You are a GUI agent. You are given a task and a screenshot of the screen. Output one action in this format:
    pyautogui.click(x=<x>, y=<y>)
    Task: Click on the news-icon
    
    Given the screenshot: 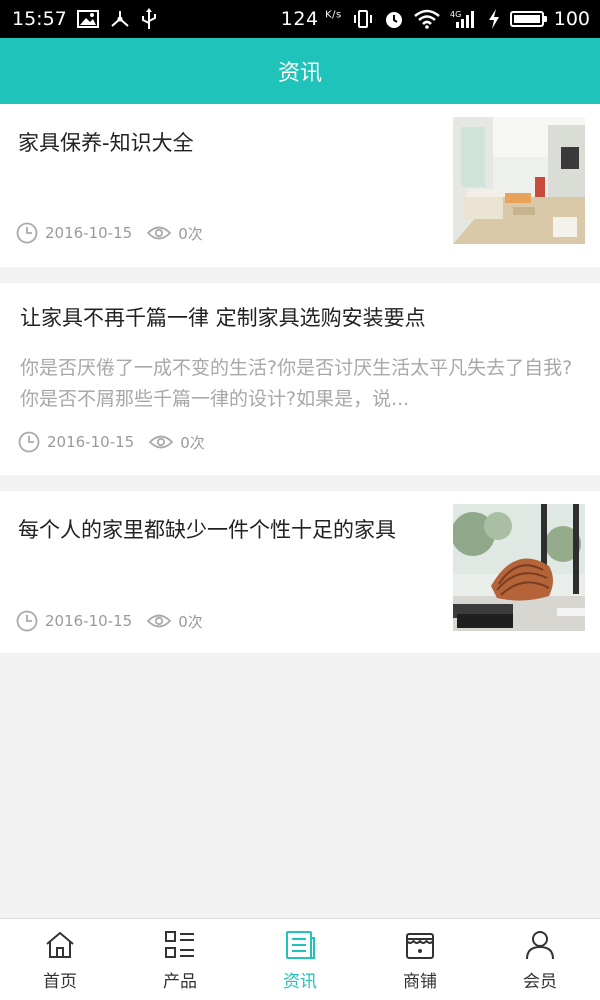 What is the action you would take?
    pyautogui.click(x=300, y=945)
    